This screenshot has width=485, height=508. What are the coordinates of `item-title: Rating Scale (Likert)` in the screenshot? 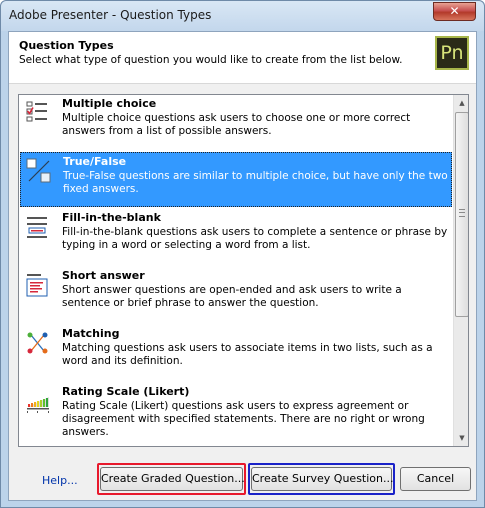 It's located at (126, 391).